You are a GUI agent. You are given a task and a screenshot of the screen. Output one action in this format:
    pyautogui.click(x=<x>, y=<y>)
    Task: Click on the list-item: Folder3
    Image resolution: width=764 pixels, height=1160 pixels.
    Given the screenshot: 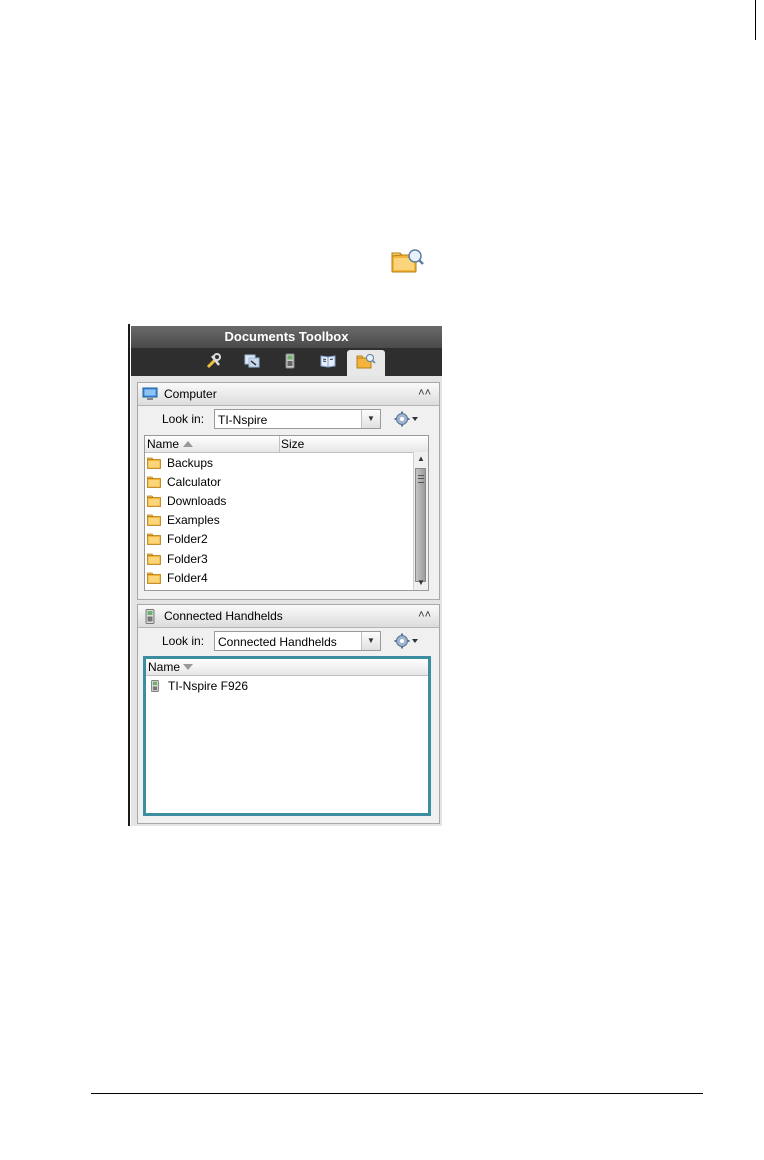 What is the action you would take?
    pyautogui.click(x=286, y=558)
    